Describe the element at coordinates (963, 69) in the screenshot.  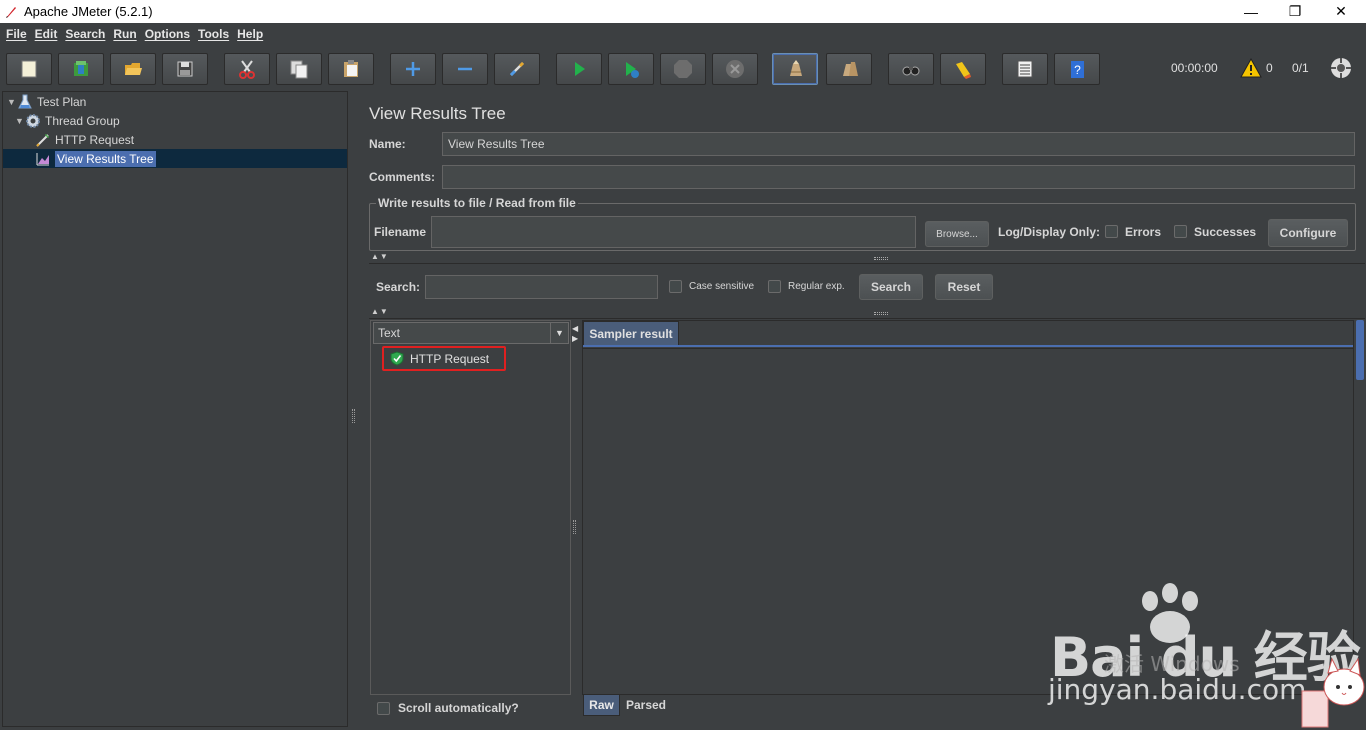
I see `reset-search-button` at that location.